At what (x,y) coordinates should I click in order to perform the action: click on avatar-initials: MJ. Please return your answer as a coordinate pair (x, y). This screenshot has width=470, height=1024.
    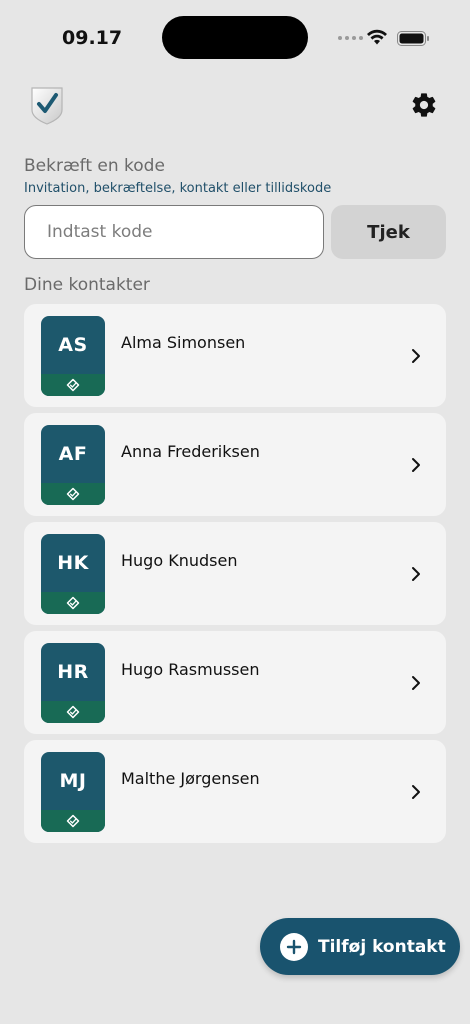
    Looking at the image, I should click on (73, 781).